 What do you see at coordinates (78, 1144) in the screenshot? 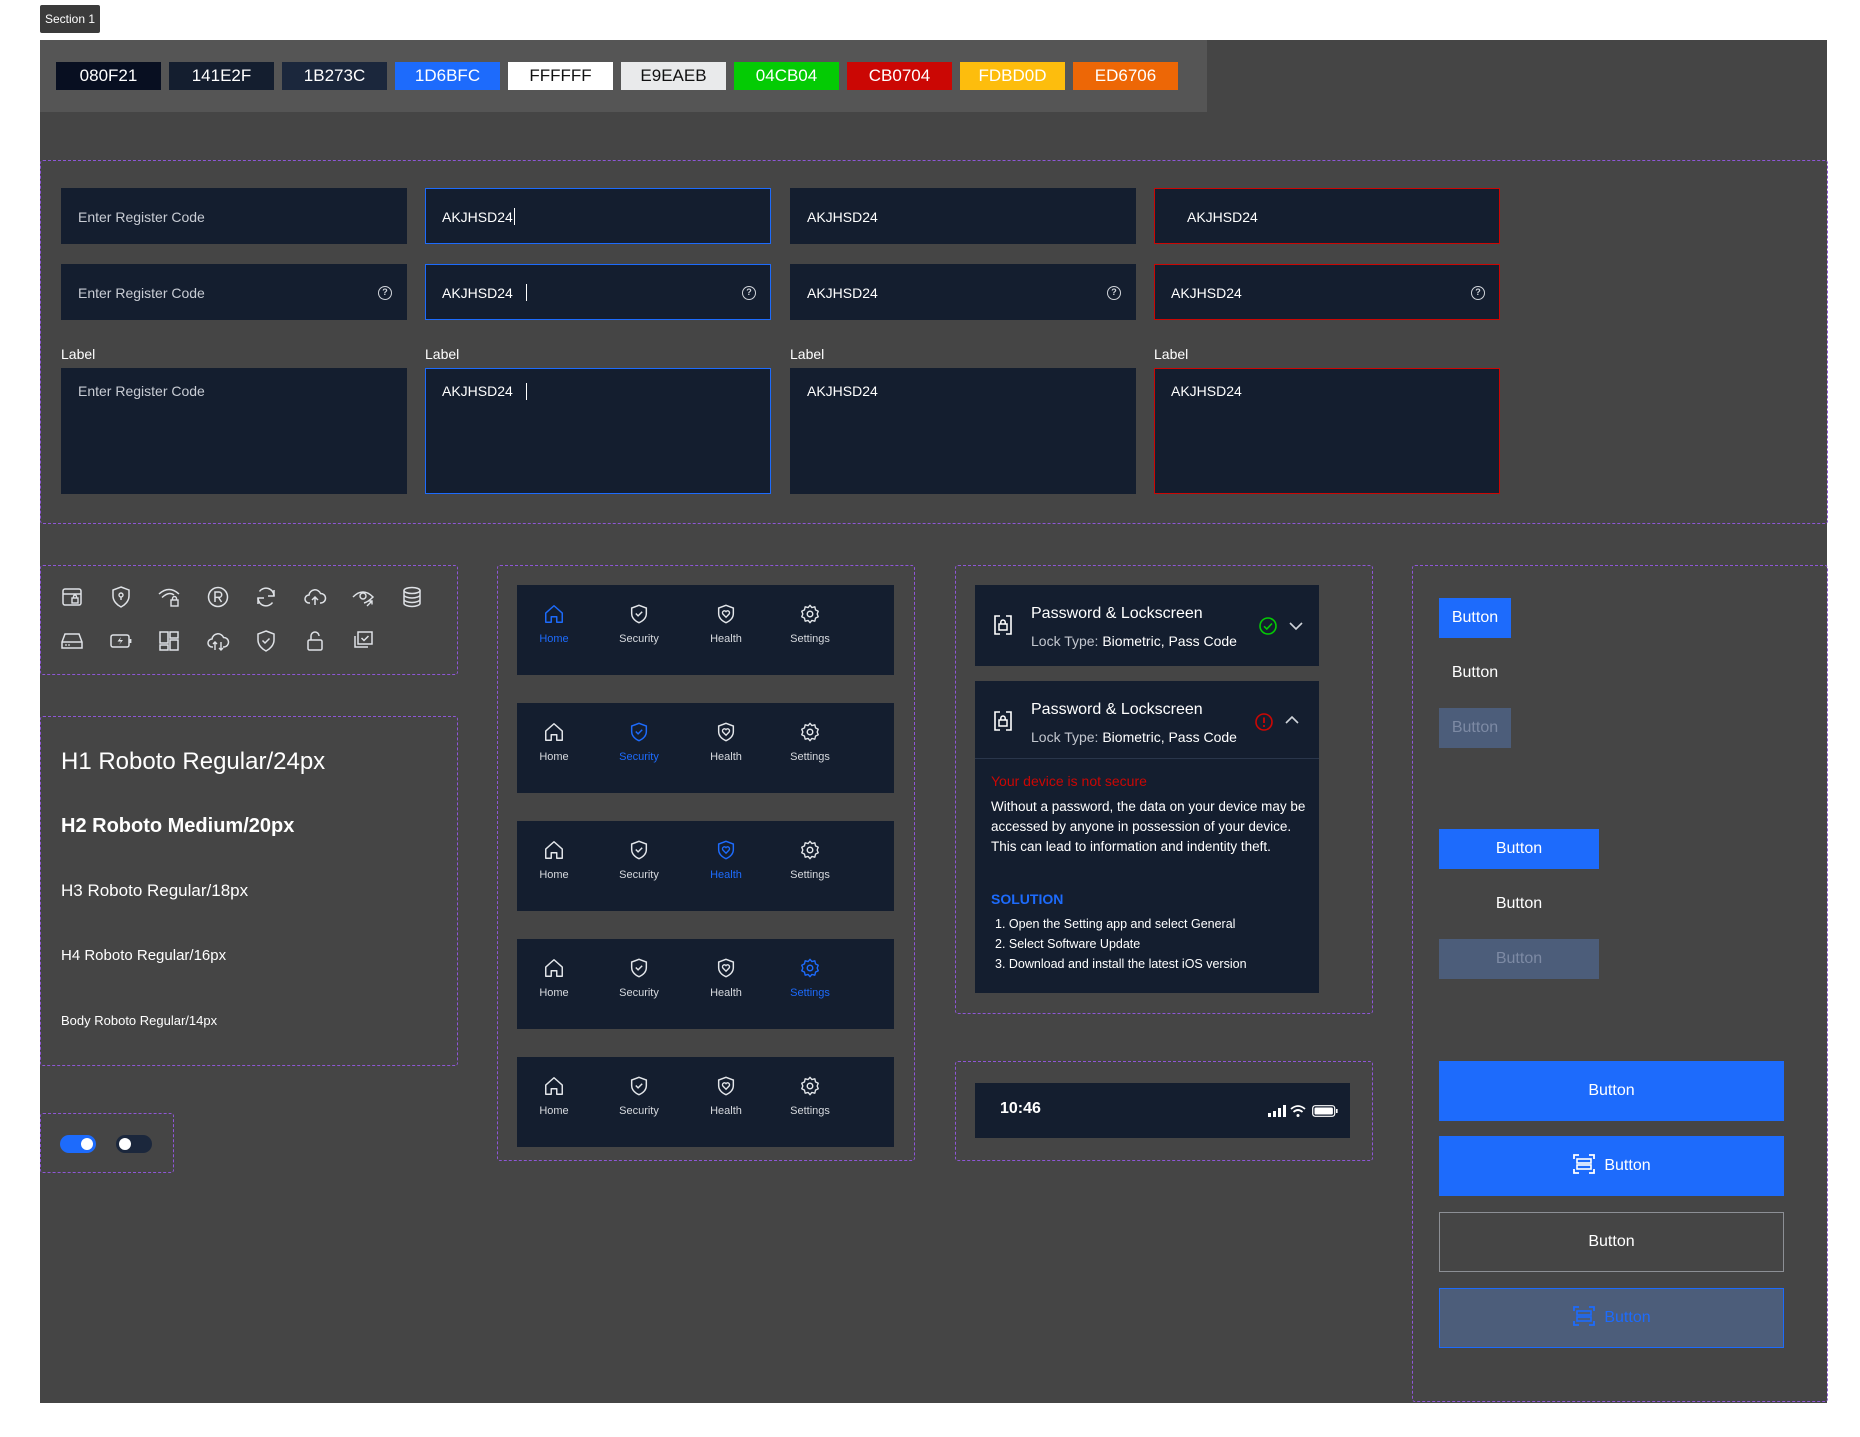
I see `toggle-on` at bounding box center [78, 1144].